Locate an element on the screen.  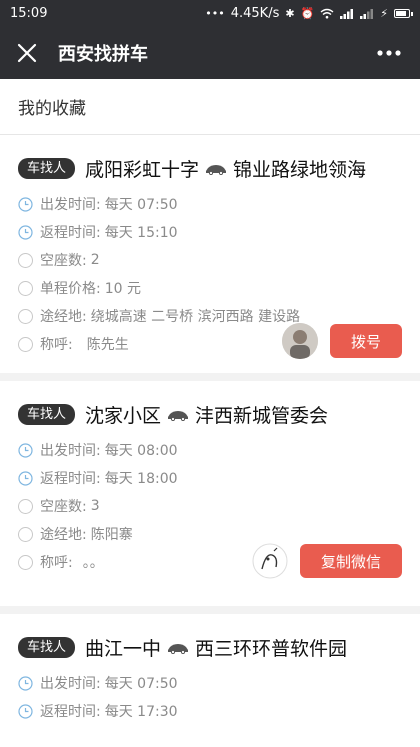
route-title: 车找人 曲江一中 西三环环普软件园 is located at coordinates (210, 647).